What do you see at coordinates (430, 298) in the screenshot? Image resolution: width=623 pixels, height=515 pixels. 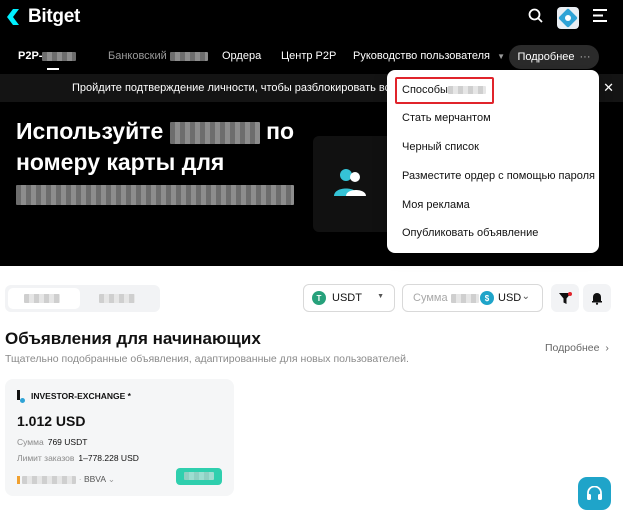 I see `amount-placeholder: Сумма` at bounding box center [430, 298].